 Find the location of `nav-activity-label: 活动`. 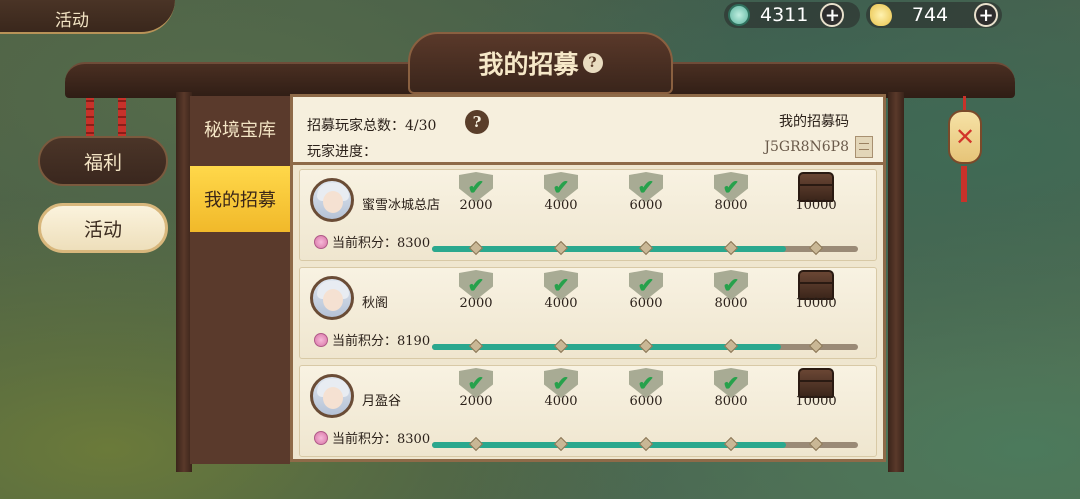

nav-activity-label: 活动 is located at coordinates (102, 229).